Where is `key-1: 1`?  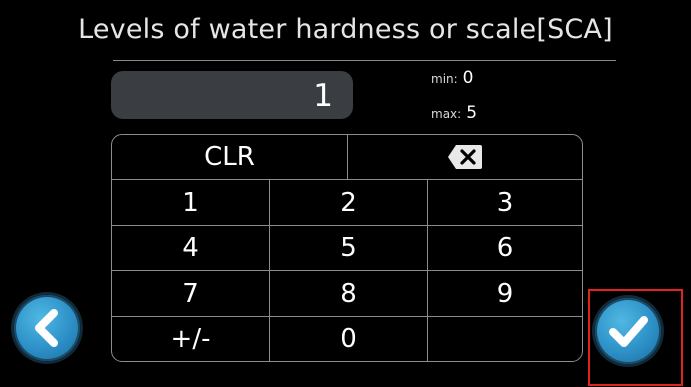
key-1: 1 is located at coordinates (190, 202).